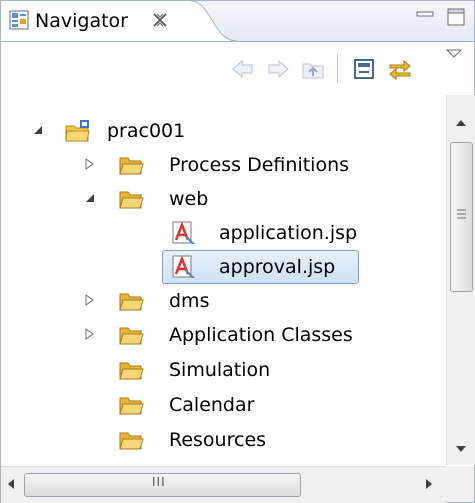  What do you see at coordinates (223, 301) in the screenshot?
I see `tree-item-folder: dms` at bounding box center [223, 301].